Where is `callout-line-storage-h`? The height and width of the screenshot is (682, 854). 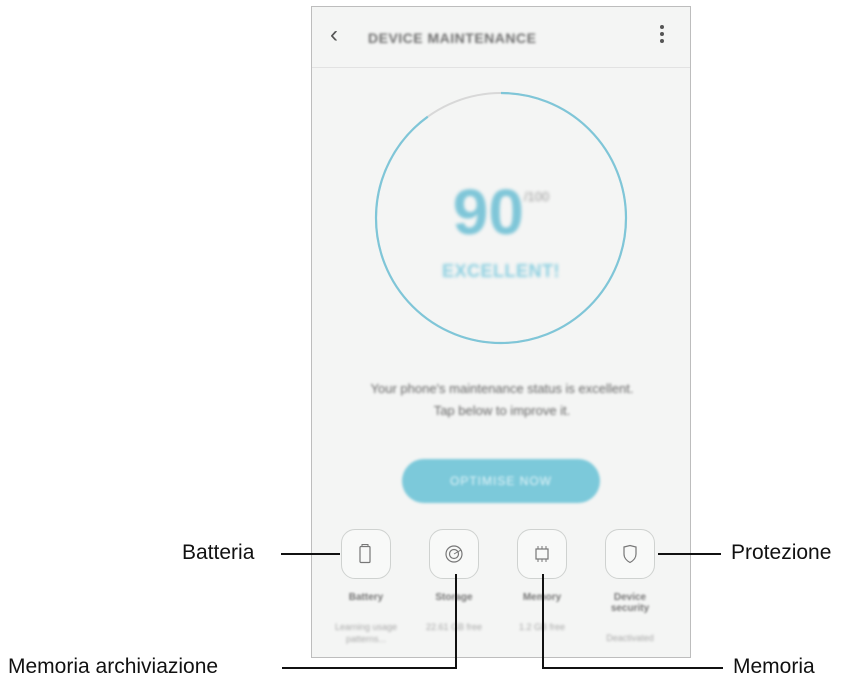 callout-line-storage-h is located at coordinates (369, 668).